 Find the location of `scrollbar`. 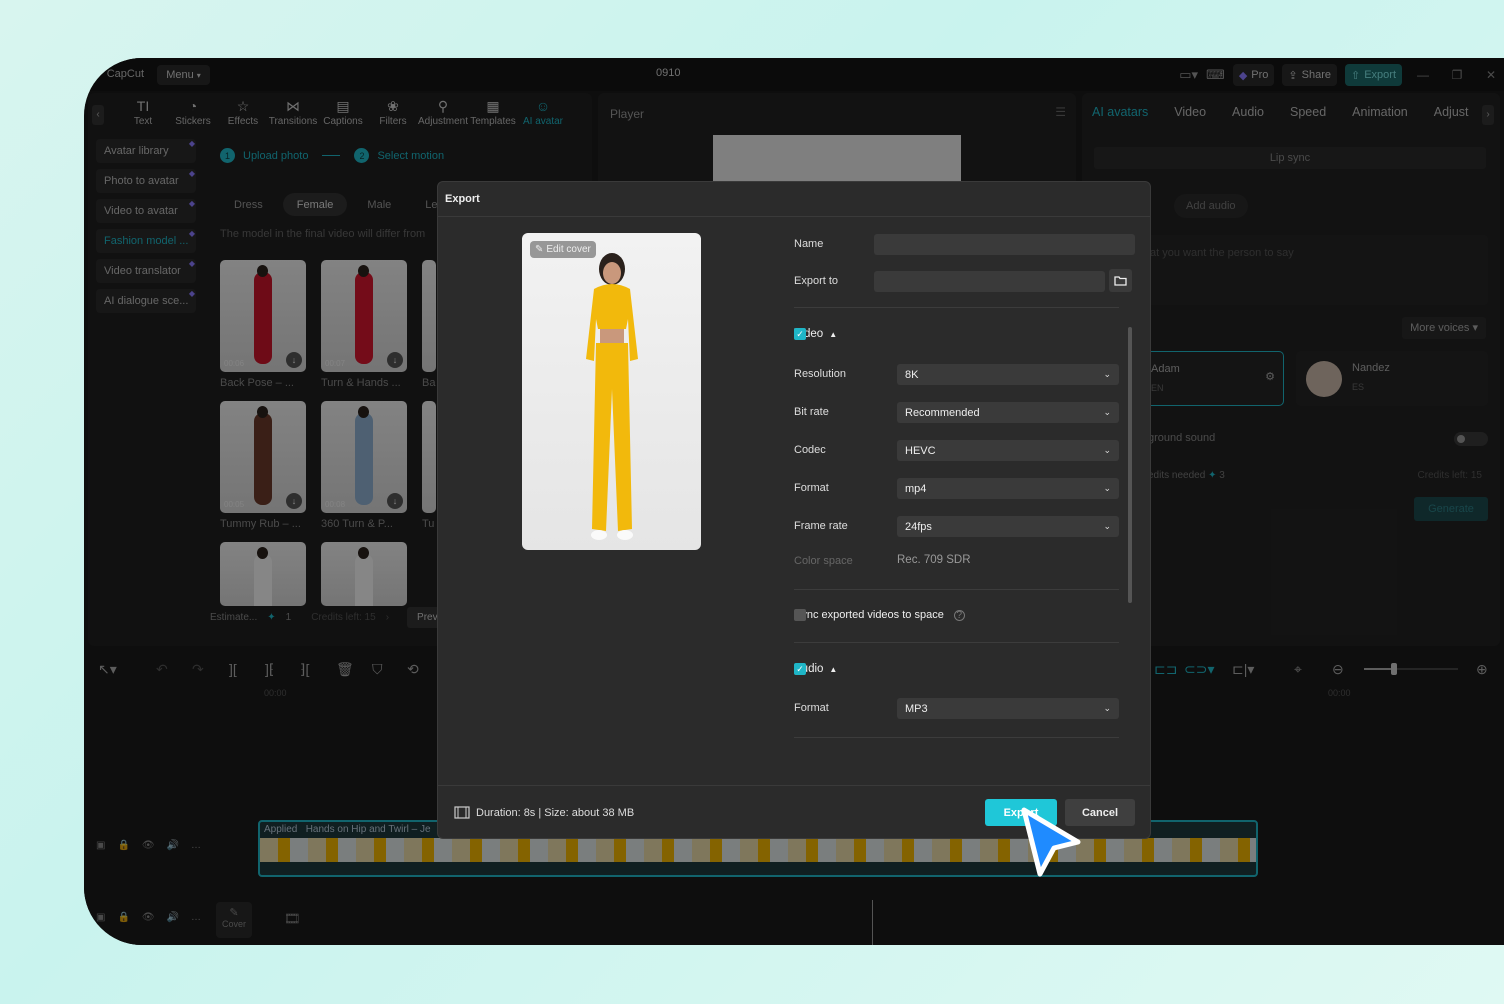

scrollbar is located at coordinates (1130, 465).